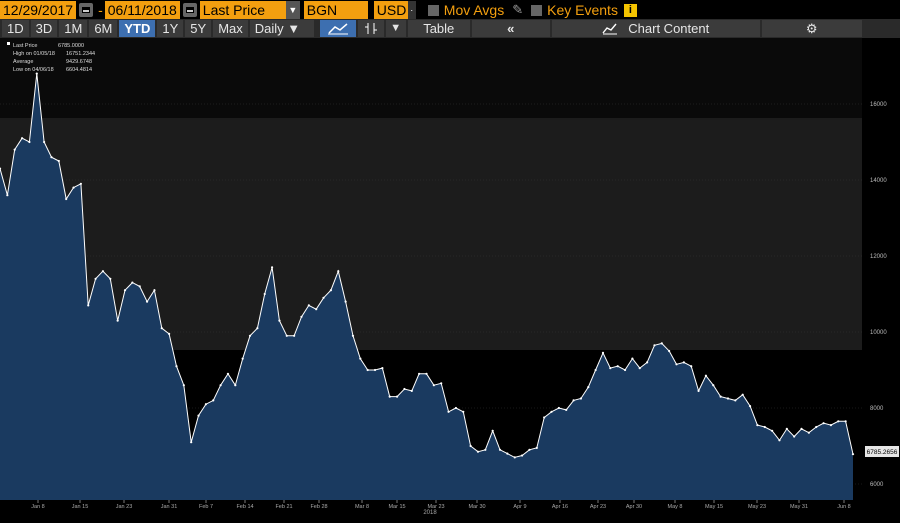  Describe the element at coordinates (124, 507) in the screenshot. I see `x-tick-label: Jan 23` at that location.